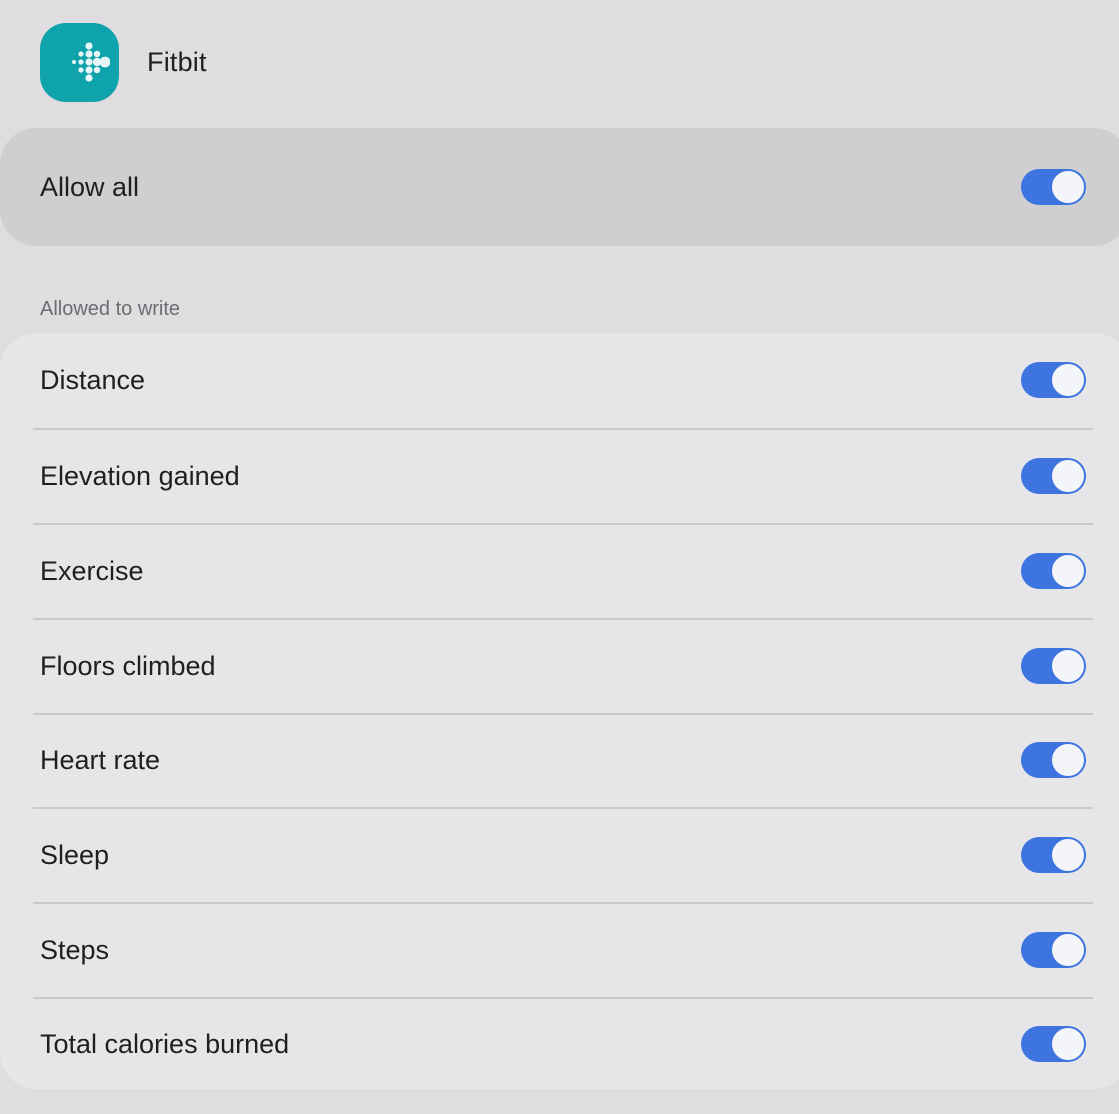  I want to click on permission-row-sleep: Sleep, so click(559, 855).